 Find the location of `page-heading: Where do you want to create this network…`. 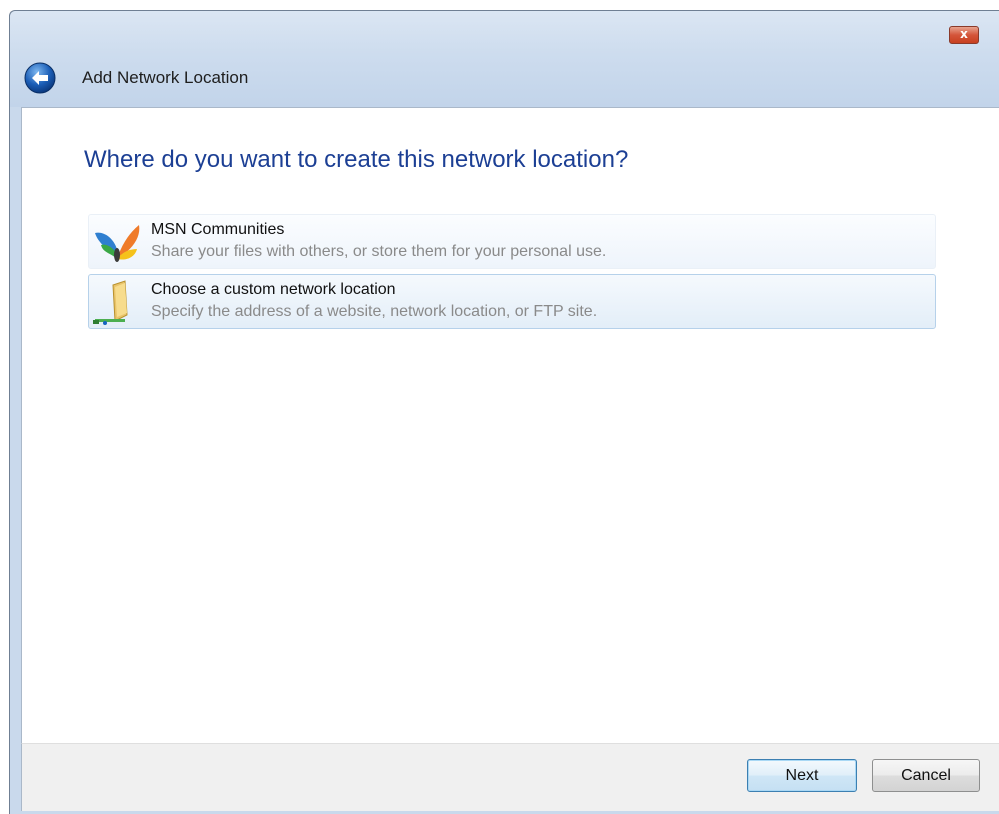

page-heading: Where do you want to create this network… is located at coordinates (356, 159).